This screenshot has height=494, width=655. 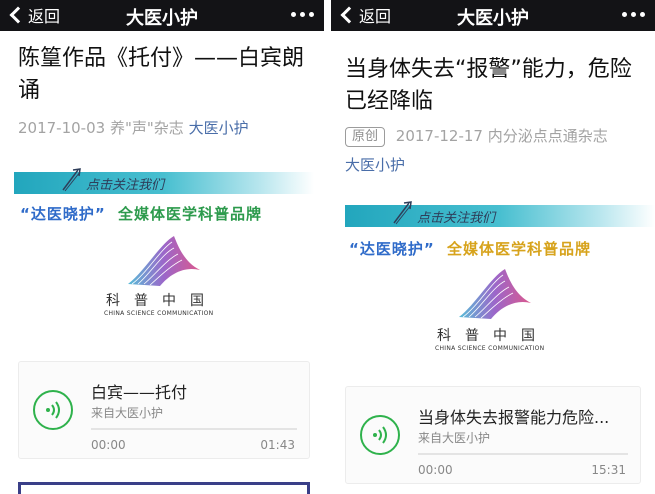 I want to click on article-source: 内分泌点点通杂志, so click(x=547, y=136).